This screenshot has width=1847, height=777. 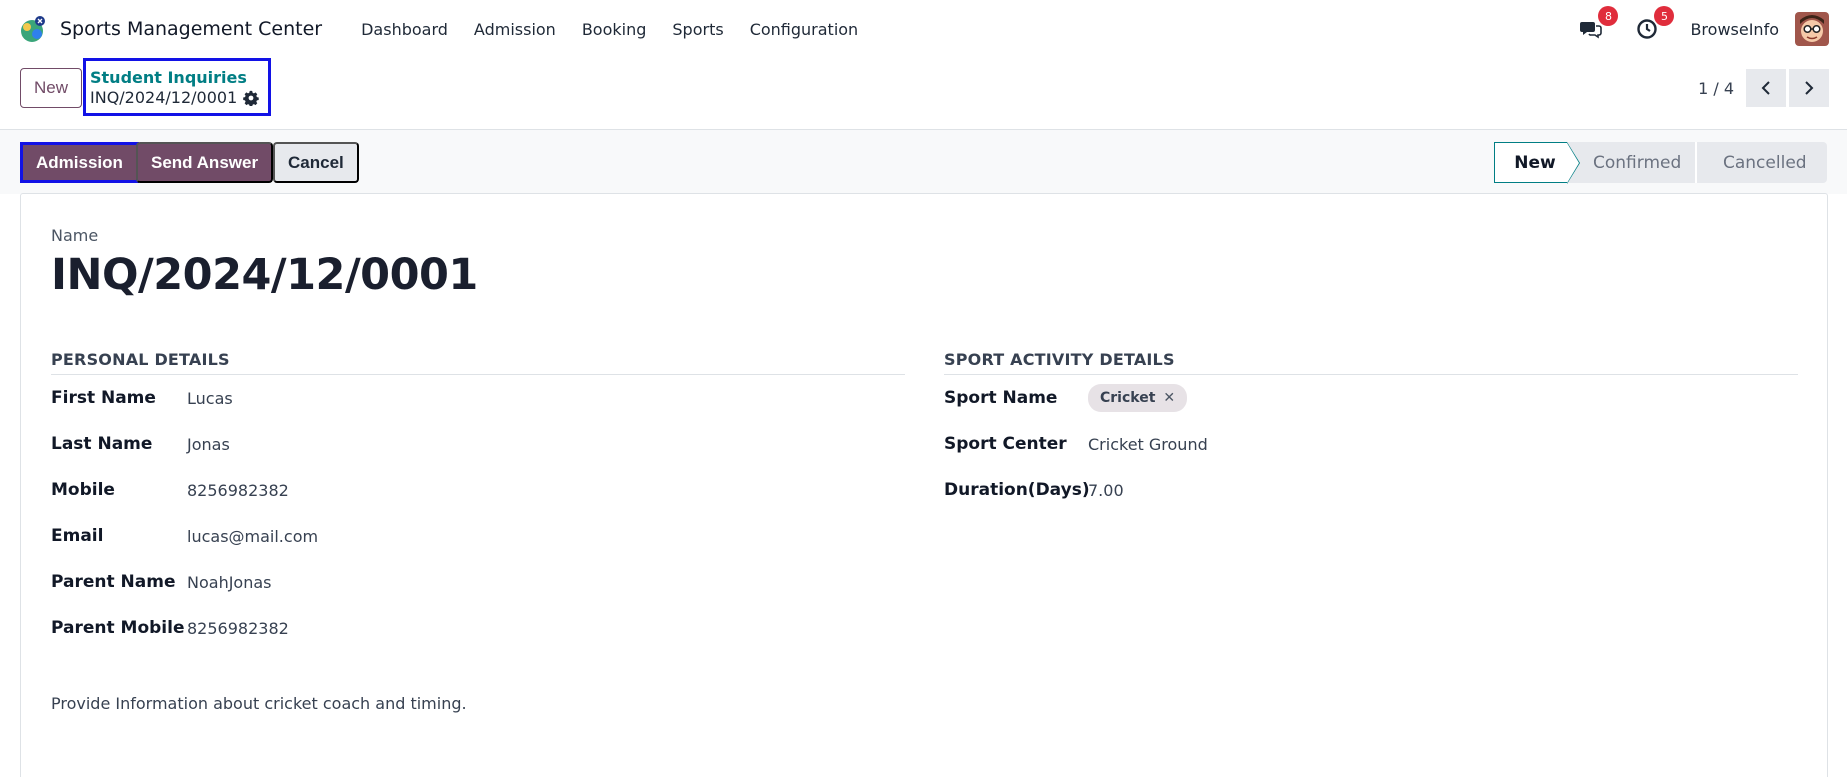 What do you see at coordinates (252, 536) in the screenshot?
I see `email-input: lucas@mail.com` at bounding box center [252, 536].